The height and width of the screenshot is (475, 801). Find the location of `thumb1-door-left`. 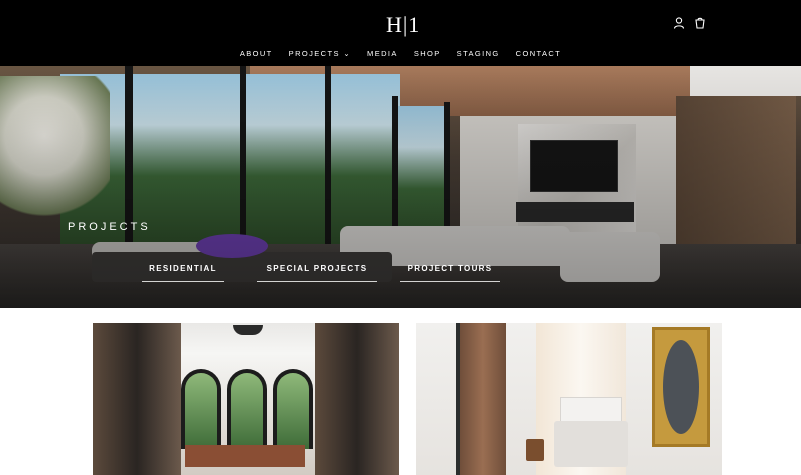

thumb1-door-left is located at coordinates (137, 399).